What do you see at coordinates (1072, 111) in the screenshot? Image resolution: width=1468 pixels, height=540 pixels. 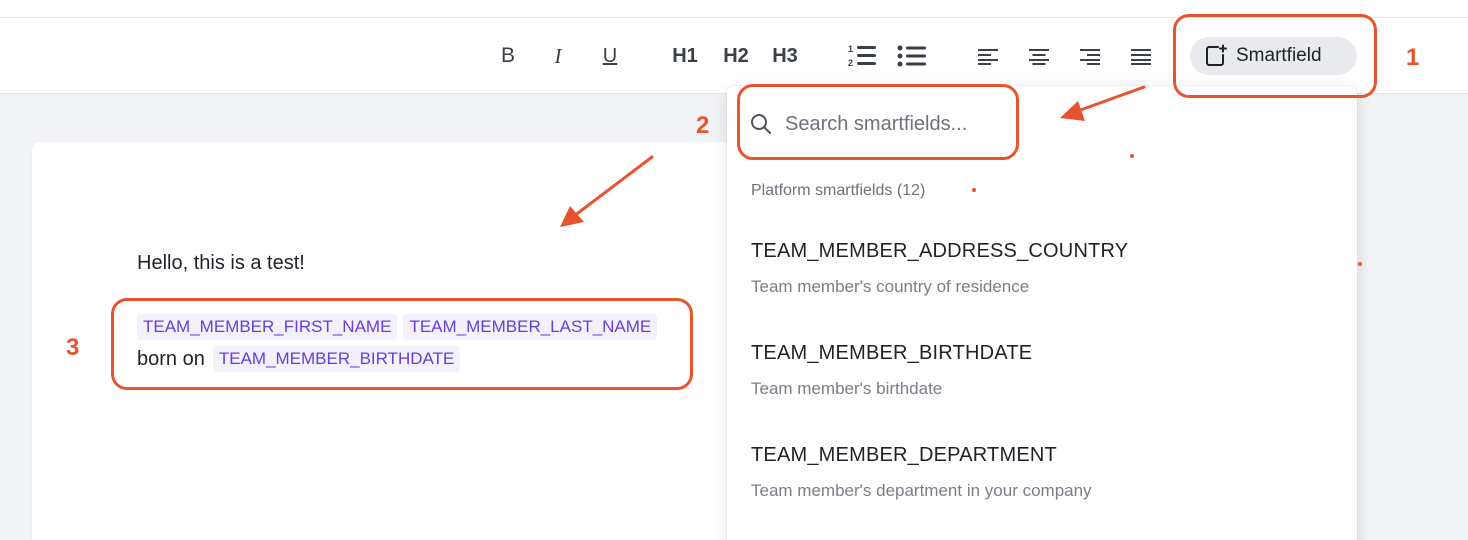 I see `annotation-arrow-2-head` at bounding box center [1072, 111].